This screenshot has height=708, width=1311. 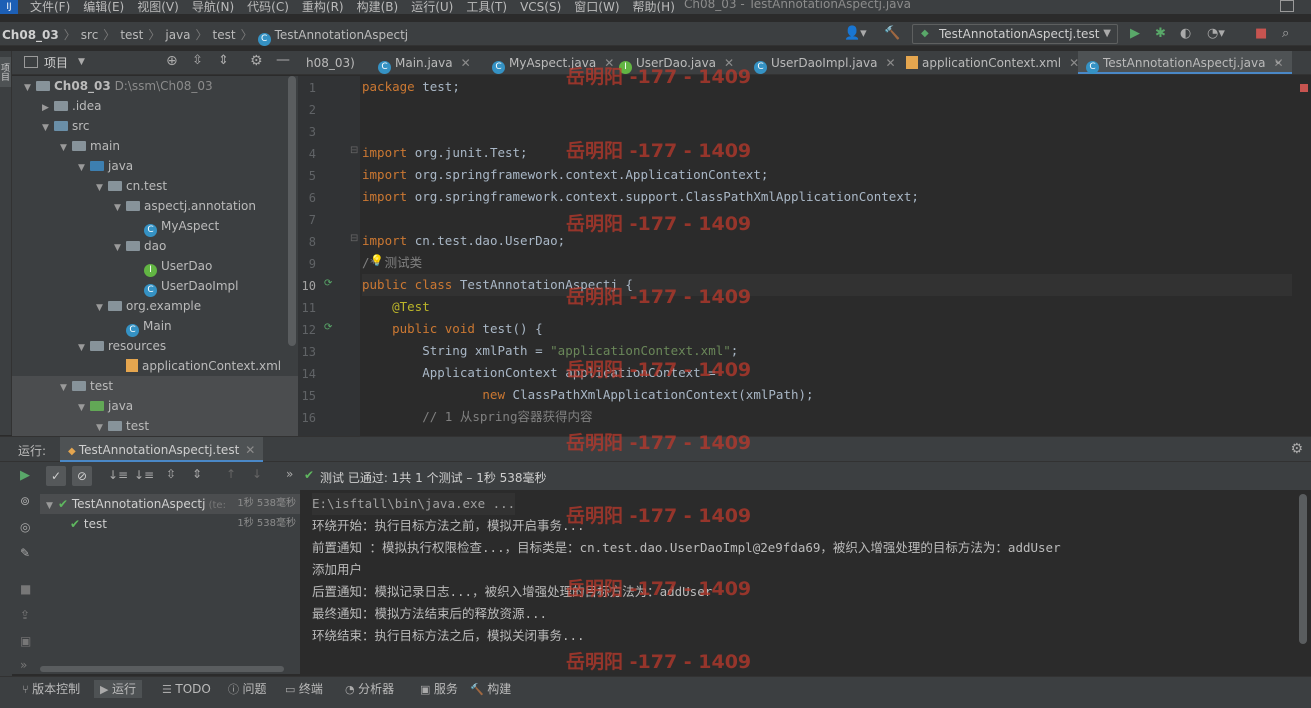 I want to click on minimize-icon: —, so click(x=283, y=60).